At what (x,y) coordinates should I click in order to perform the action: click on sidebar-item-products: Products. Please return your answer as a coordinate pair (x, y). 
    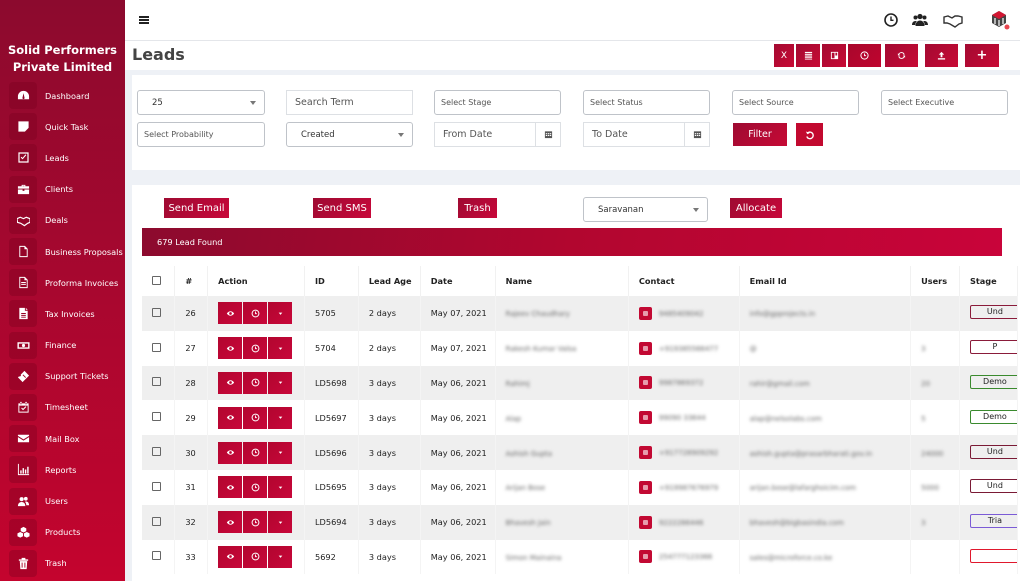
    Looking at the image, I should click on (62, 532).